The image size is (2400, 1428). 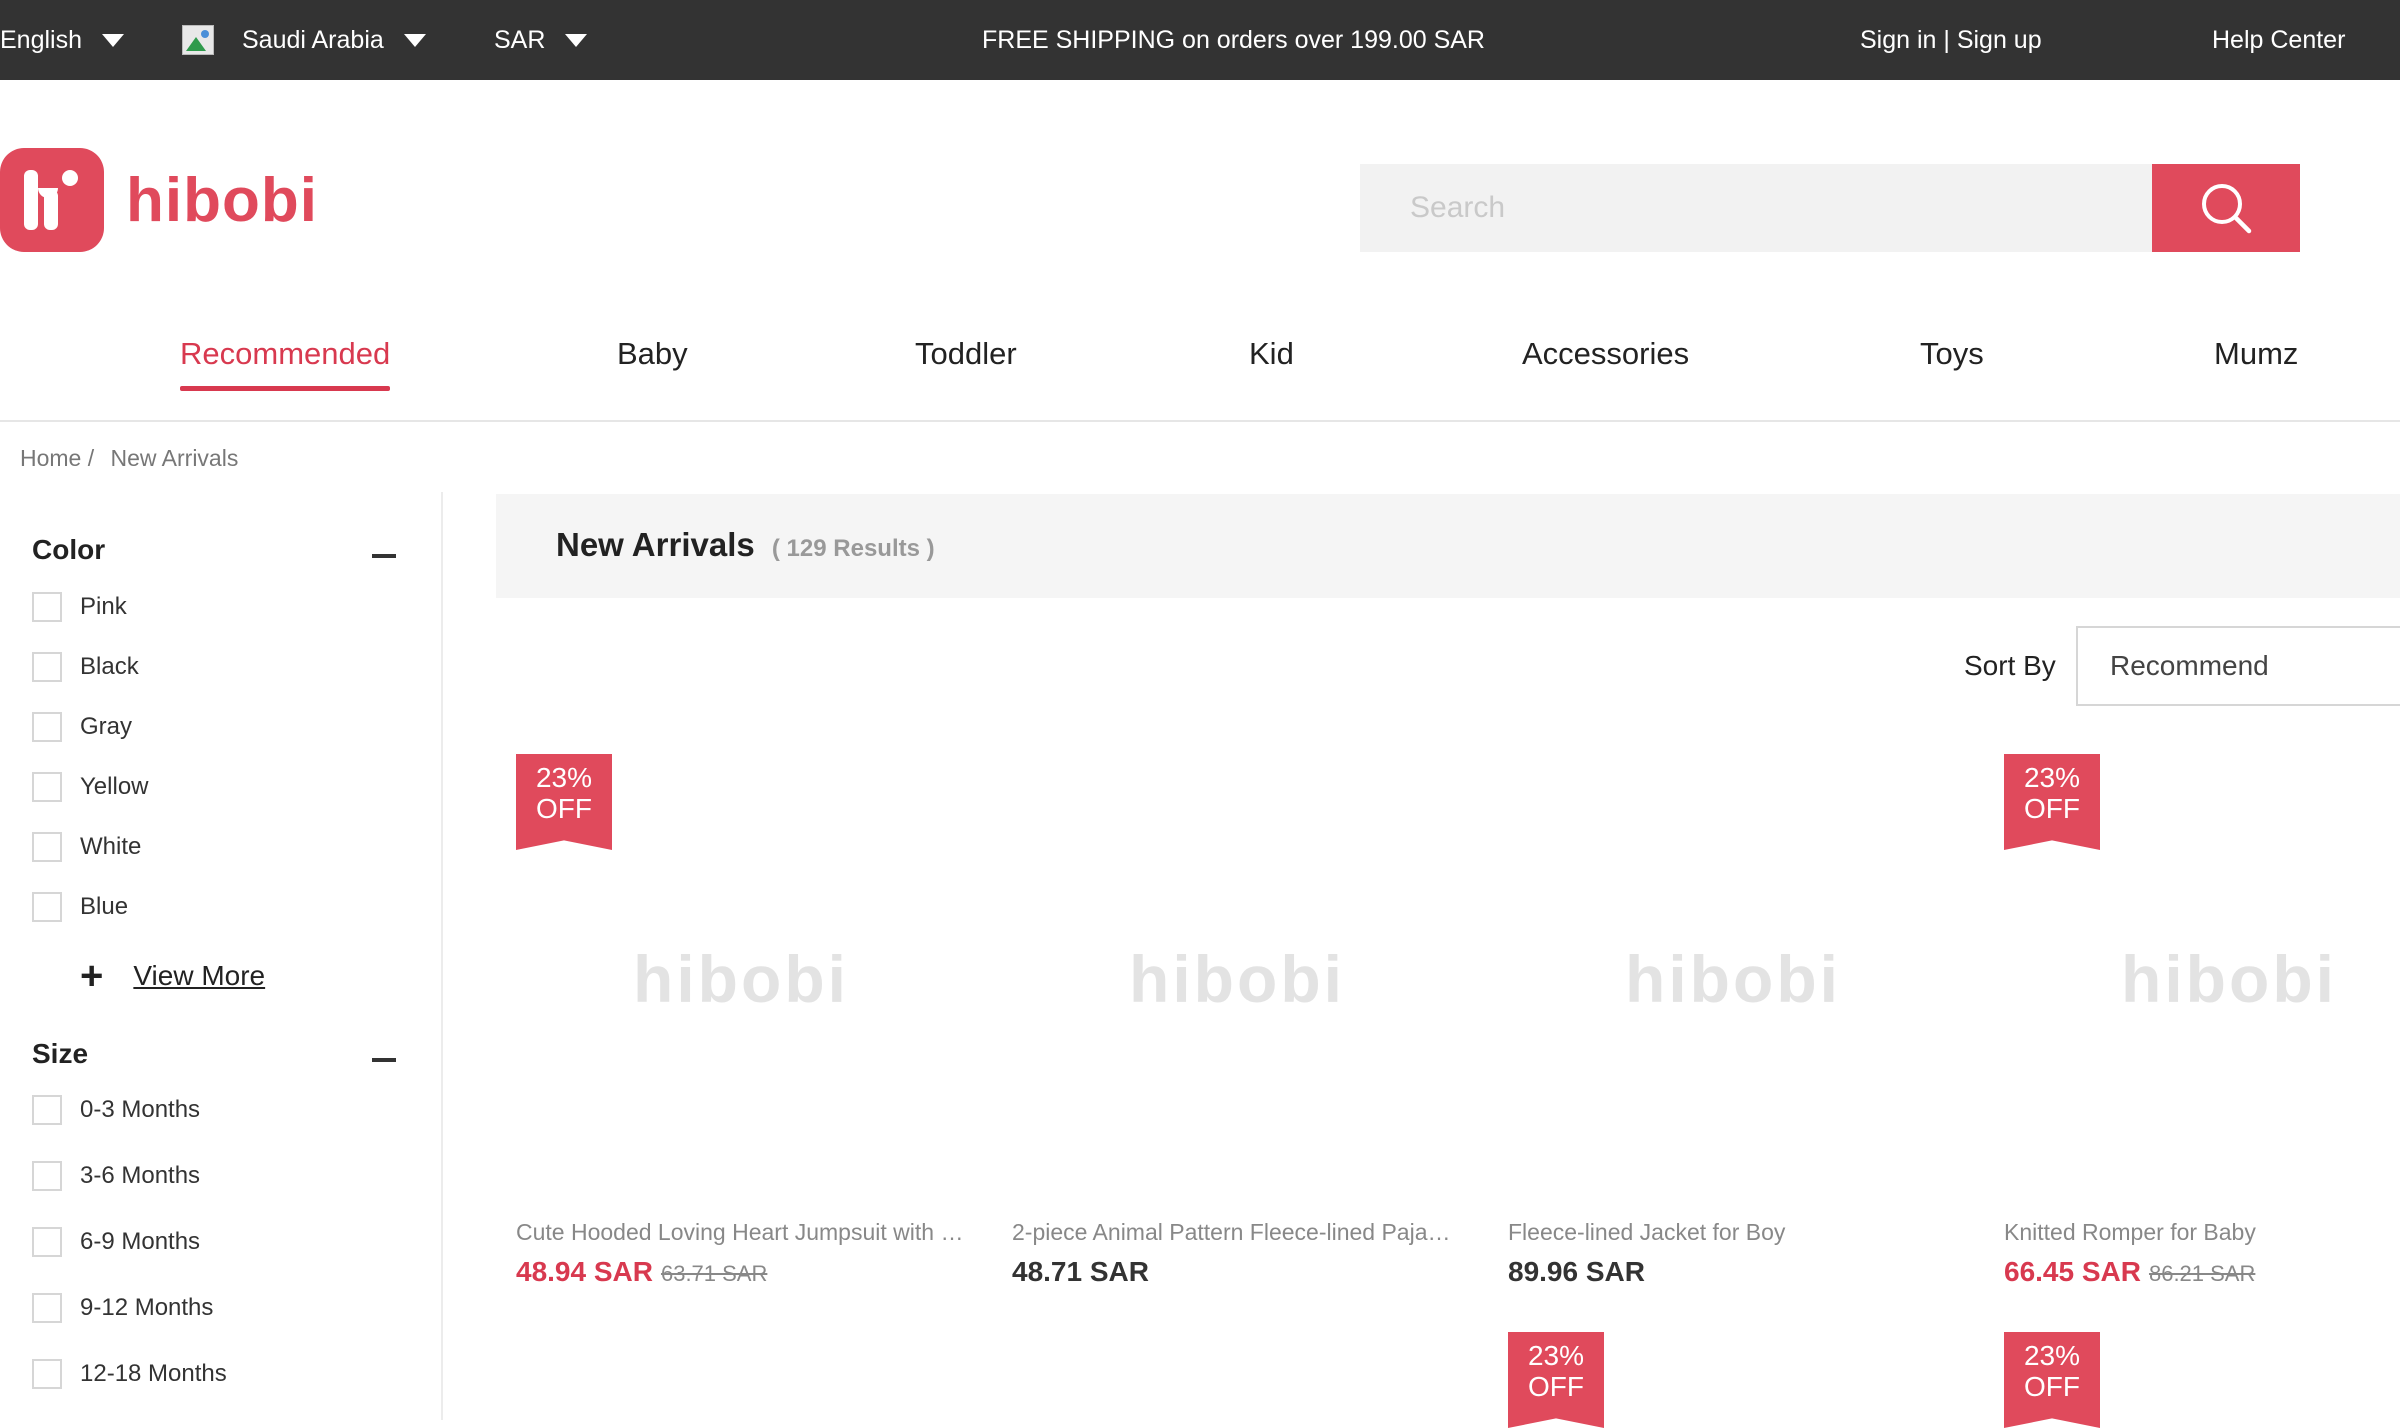 I want to click on sort-label: Sort By, so click(x=2010, y=665).